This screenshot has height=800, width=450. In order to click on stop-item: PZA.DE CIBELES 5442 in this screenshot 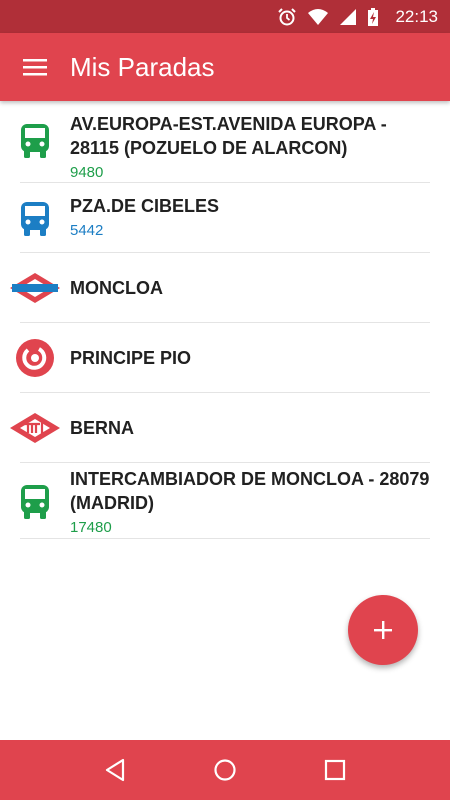, I will do `click(225, 218)`.